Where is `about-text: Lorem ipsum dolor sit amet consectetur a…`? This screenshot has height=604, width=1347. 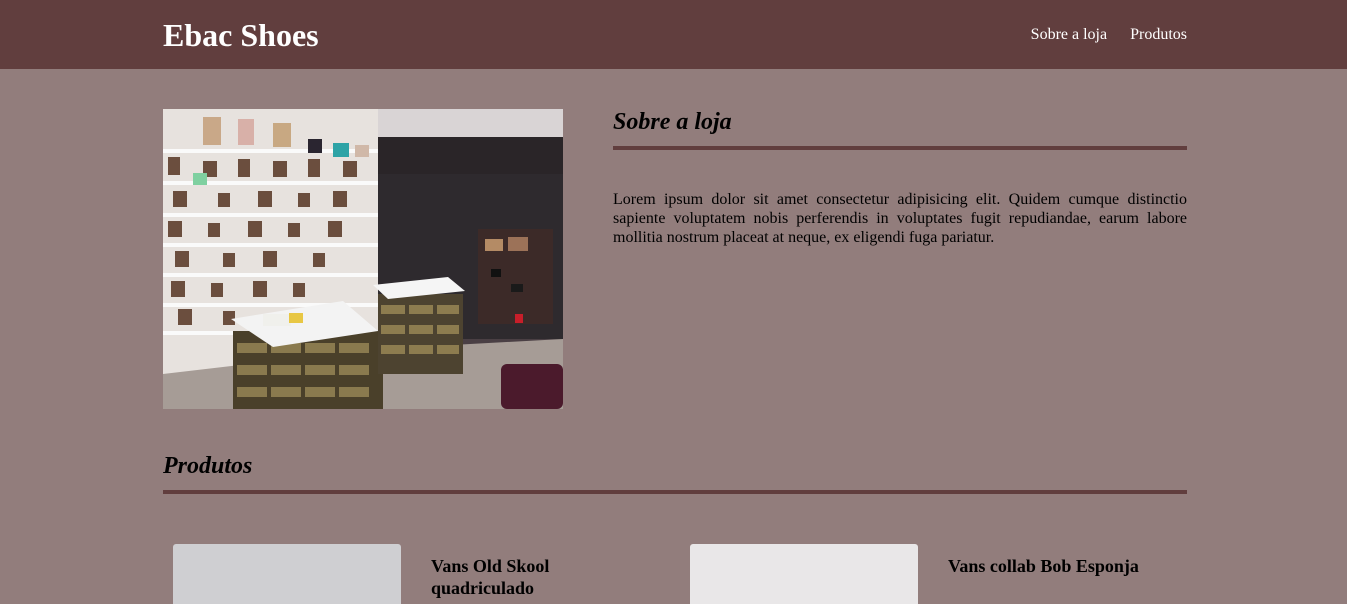
about-text: Lorem ipsum dolor sit amet consectetur a… is located at coordinates (900, 218).